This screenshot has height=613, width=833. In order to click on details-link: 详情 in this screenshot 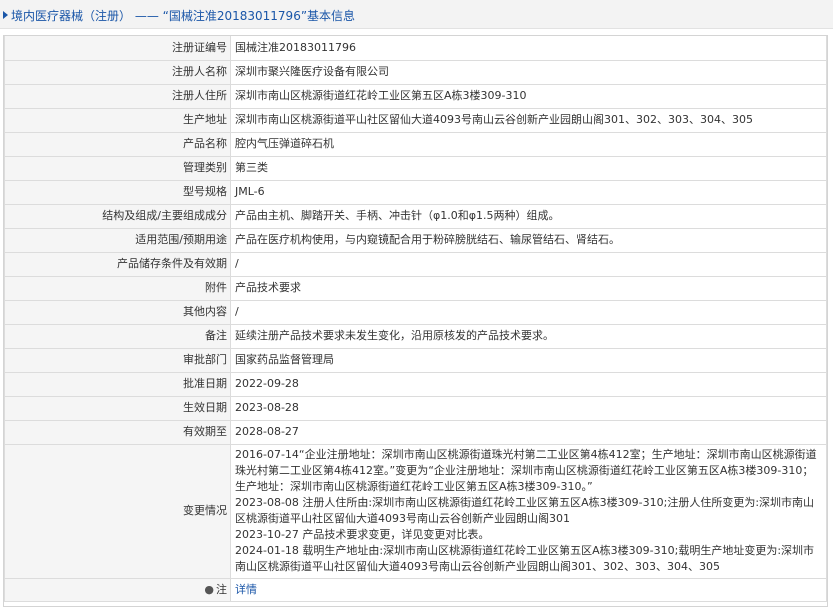, I will do `click(246, 589)`.